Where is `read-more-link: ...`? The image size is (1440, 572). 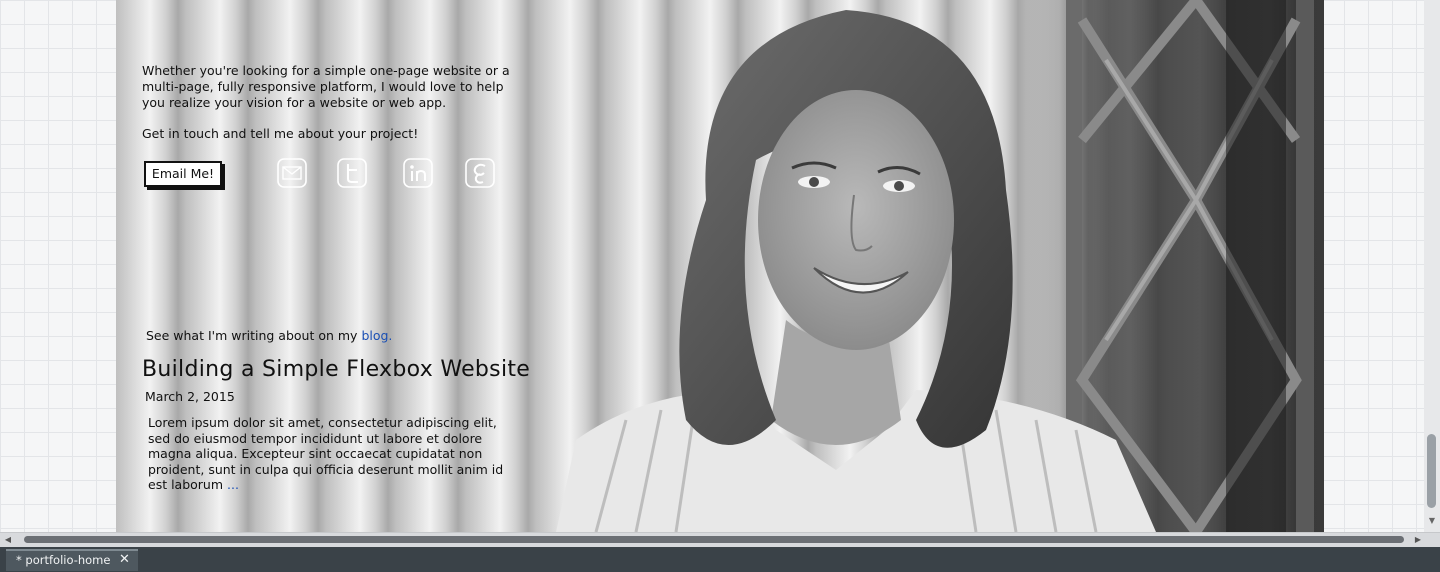 read-more-link: ... is located at coordinates (233, 484).